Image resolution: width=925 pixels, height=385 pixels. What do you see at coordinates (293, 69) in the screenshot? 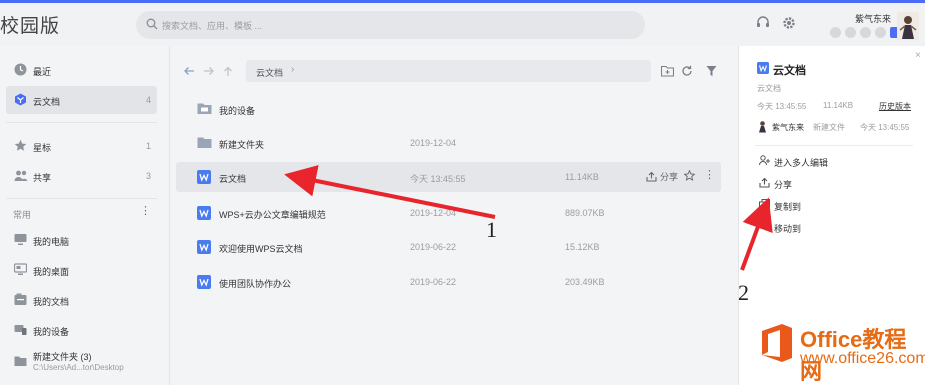
I see `chevron-right-icon: ›` at bounding box center [293, 69].